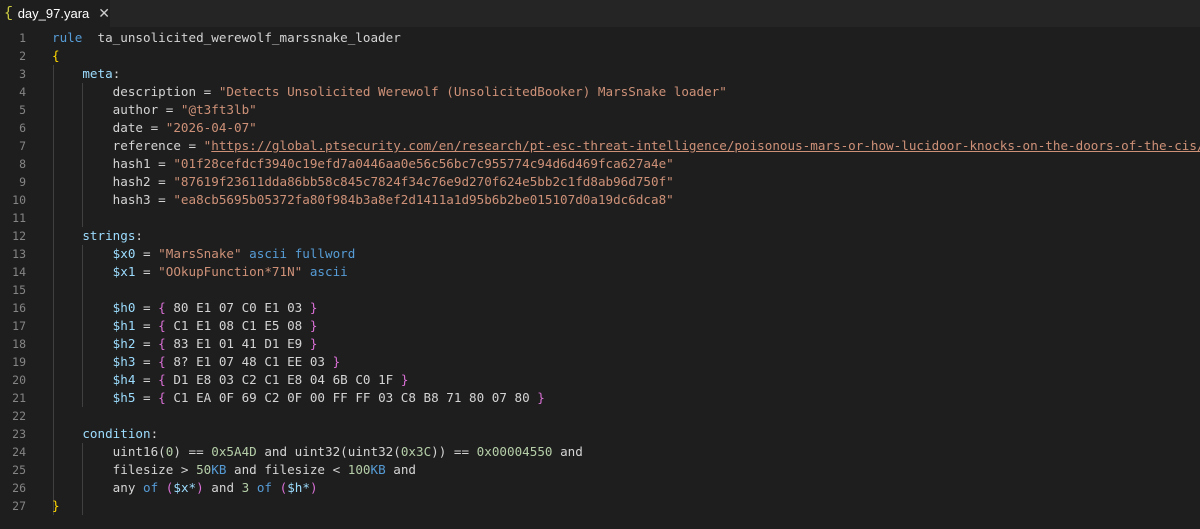 The width and height of the screenshot is (1200, 529). I want to click on code-text: strings:, so click(97, 236).